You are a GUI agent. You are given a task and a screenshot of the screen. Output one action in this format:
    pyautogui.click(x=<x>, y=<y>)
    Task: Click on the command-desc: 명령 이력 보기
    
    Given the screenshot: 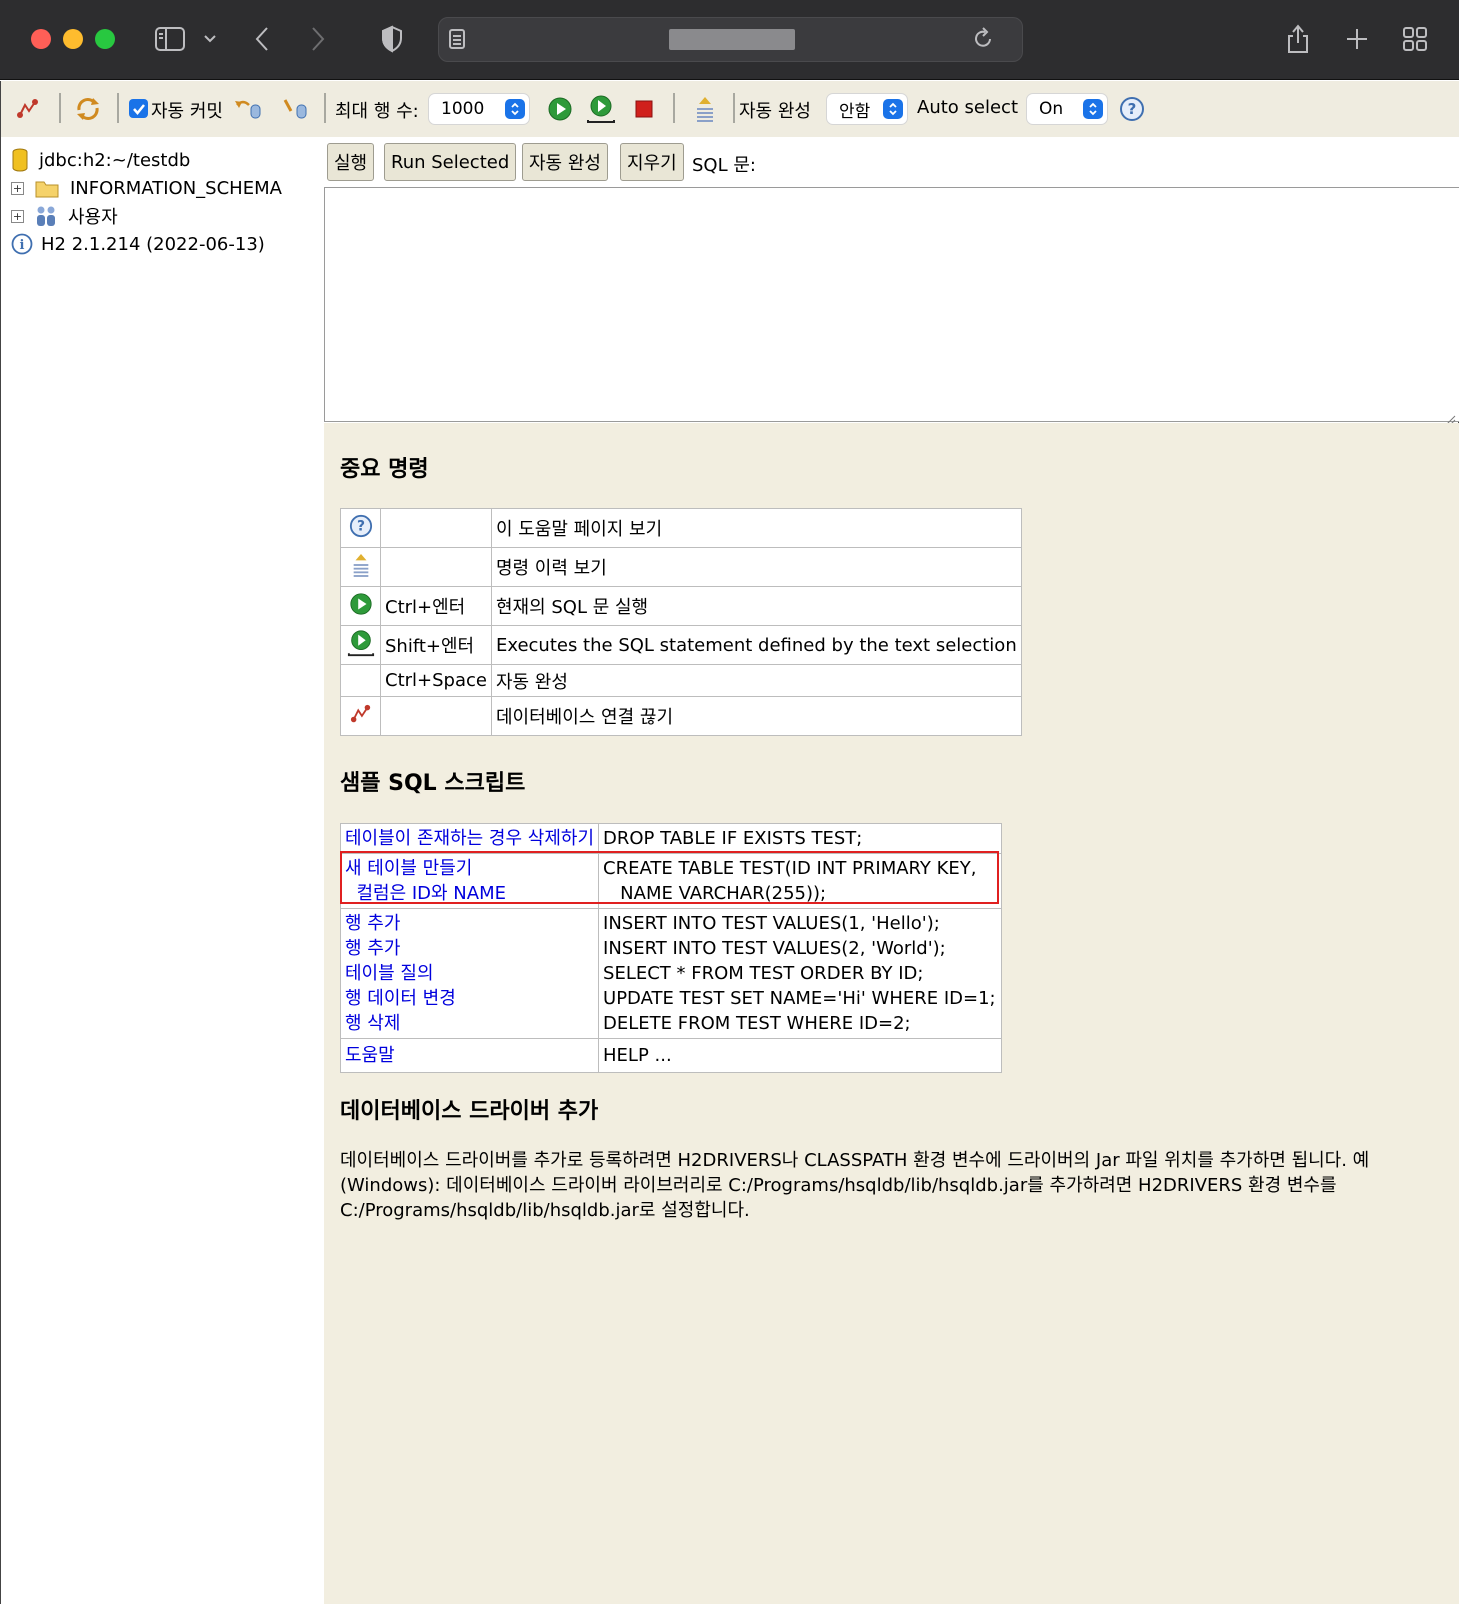 What is the action you would take?
    pyautogui.click(x=756, y=567)
    